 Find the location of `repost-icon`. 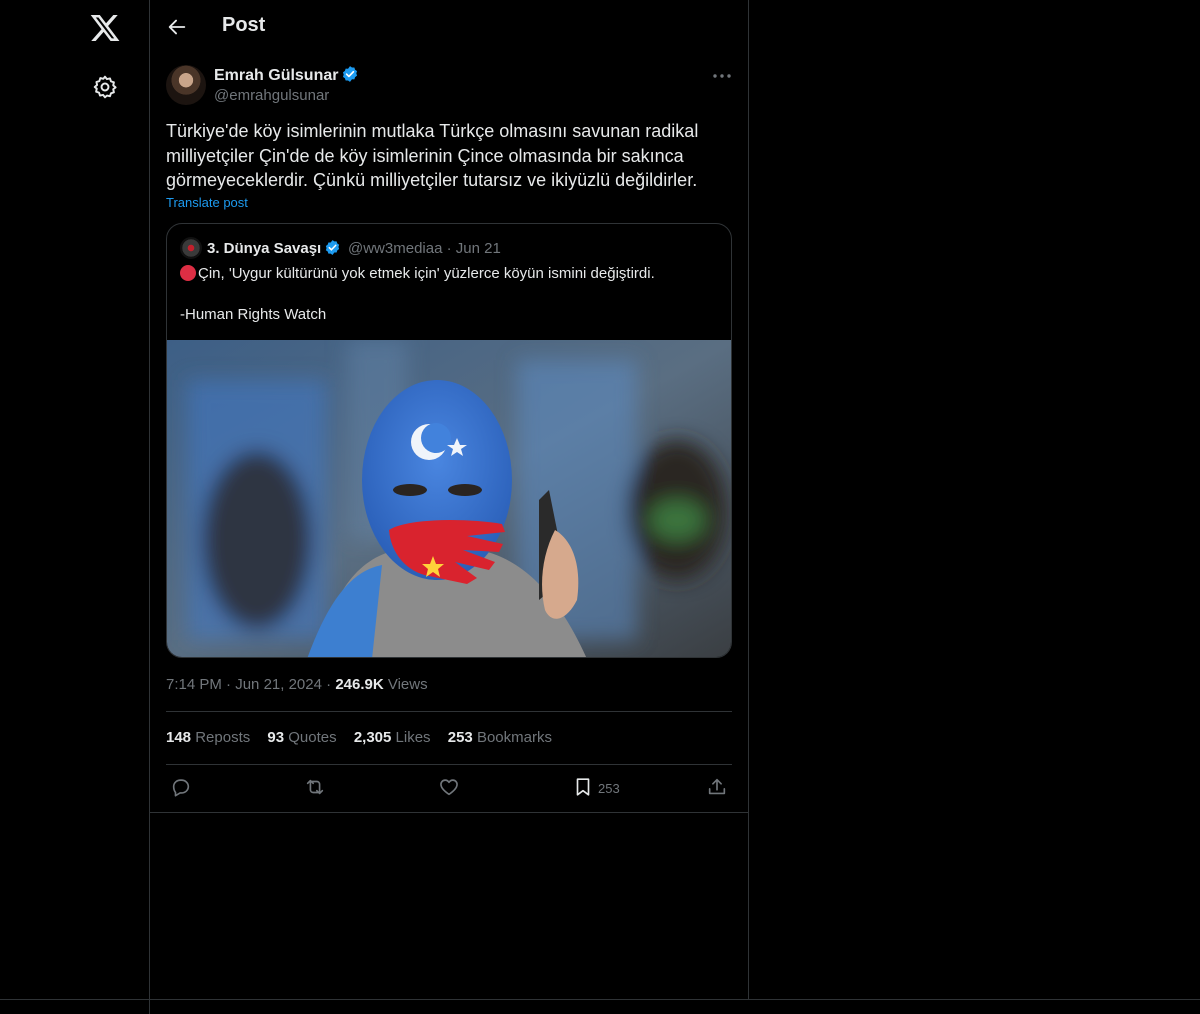

repost-icon is located at coordinates (315, 788).